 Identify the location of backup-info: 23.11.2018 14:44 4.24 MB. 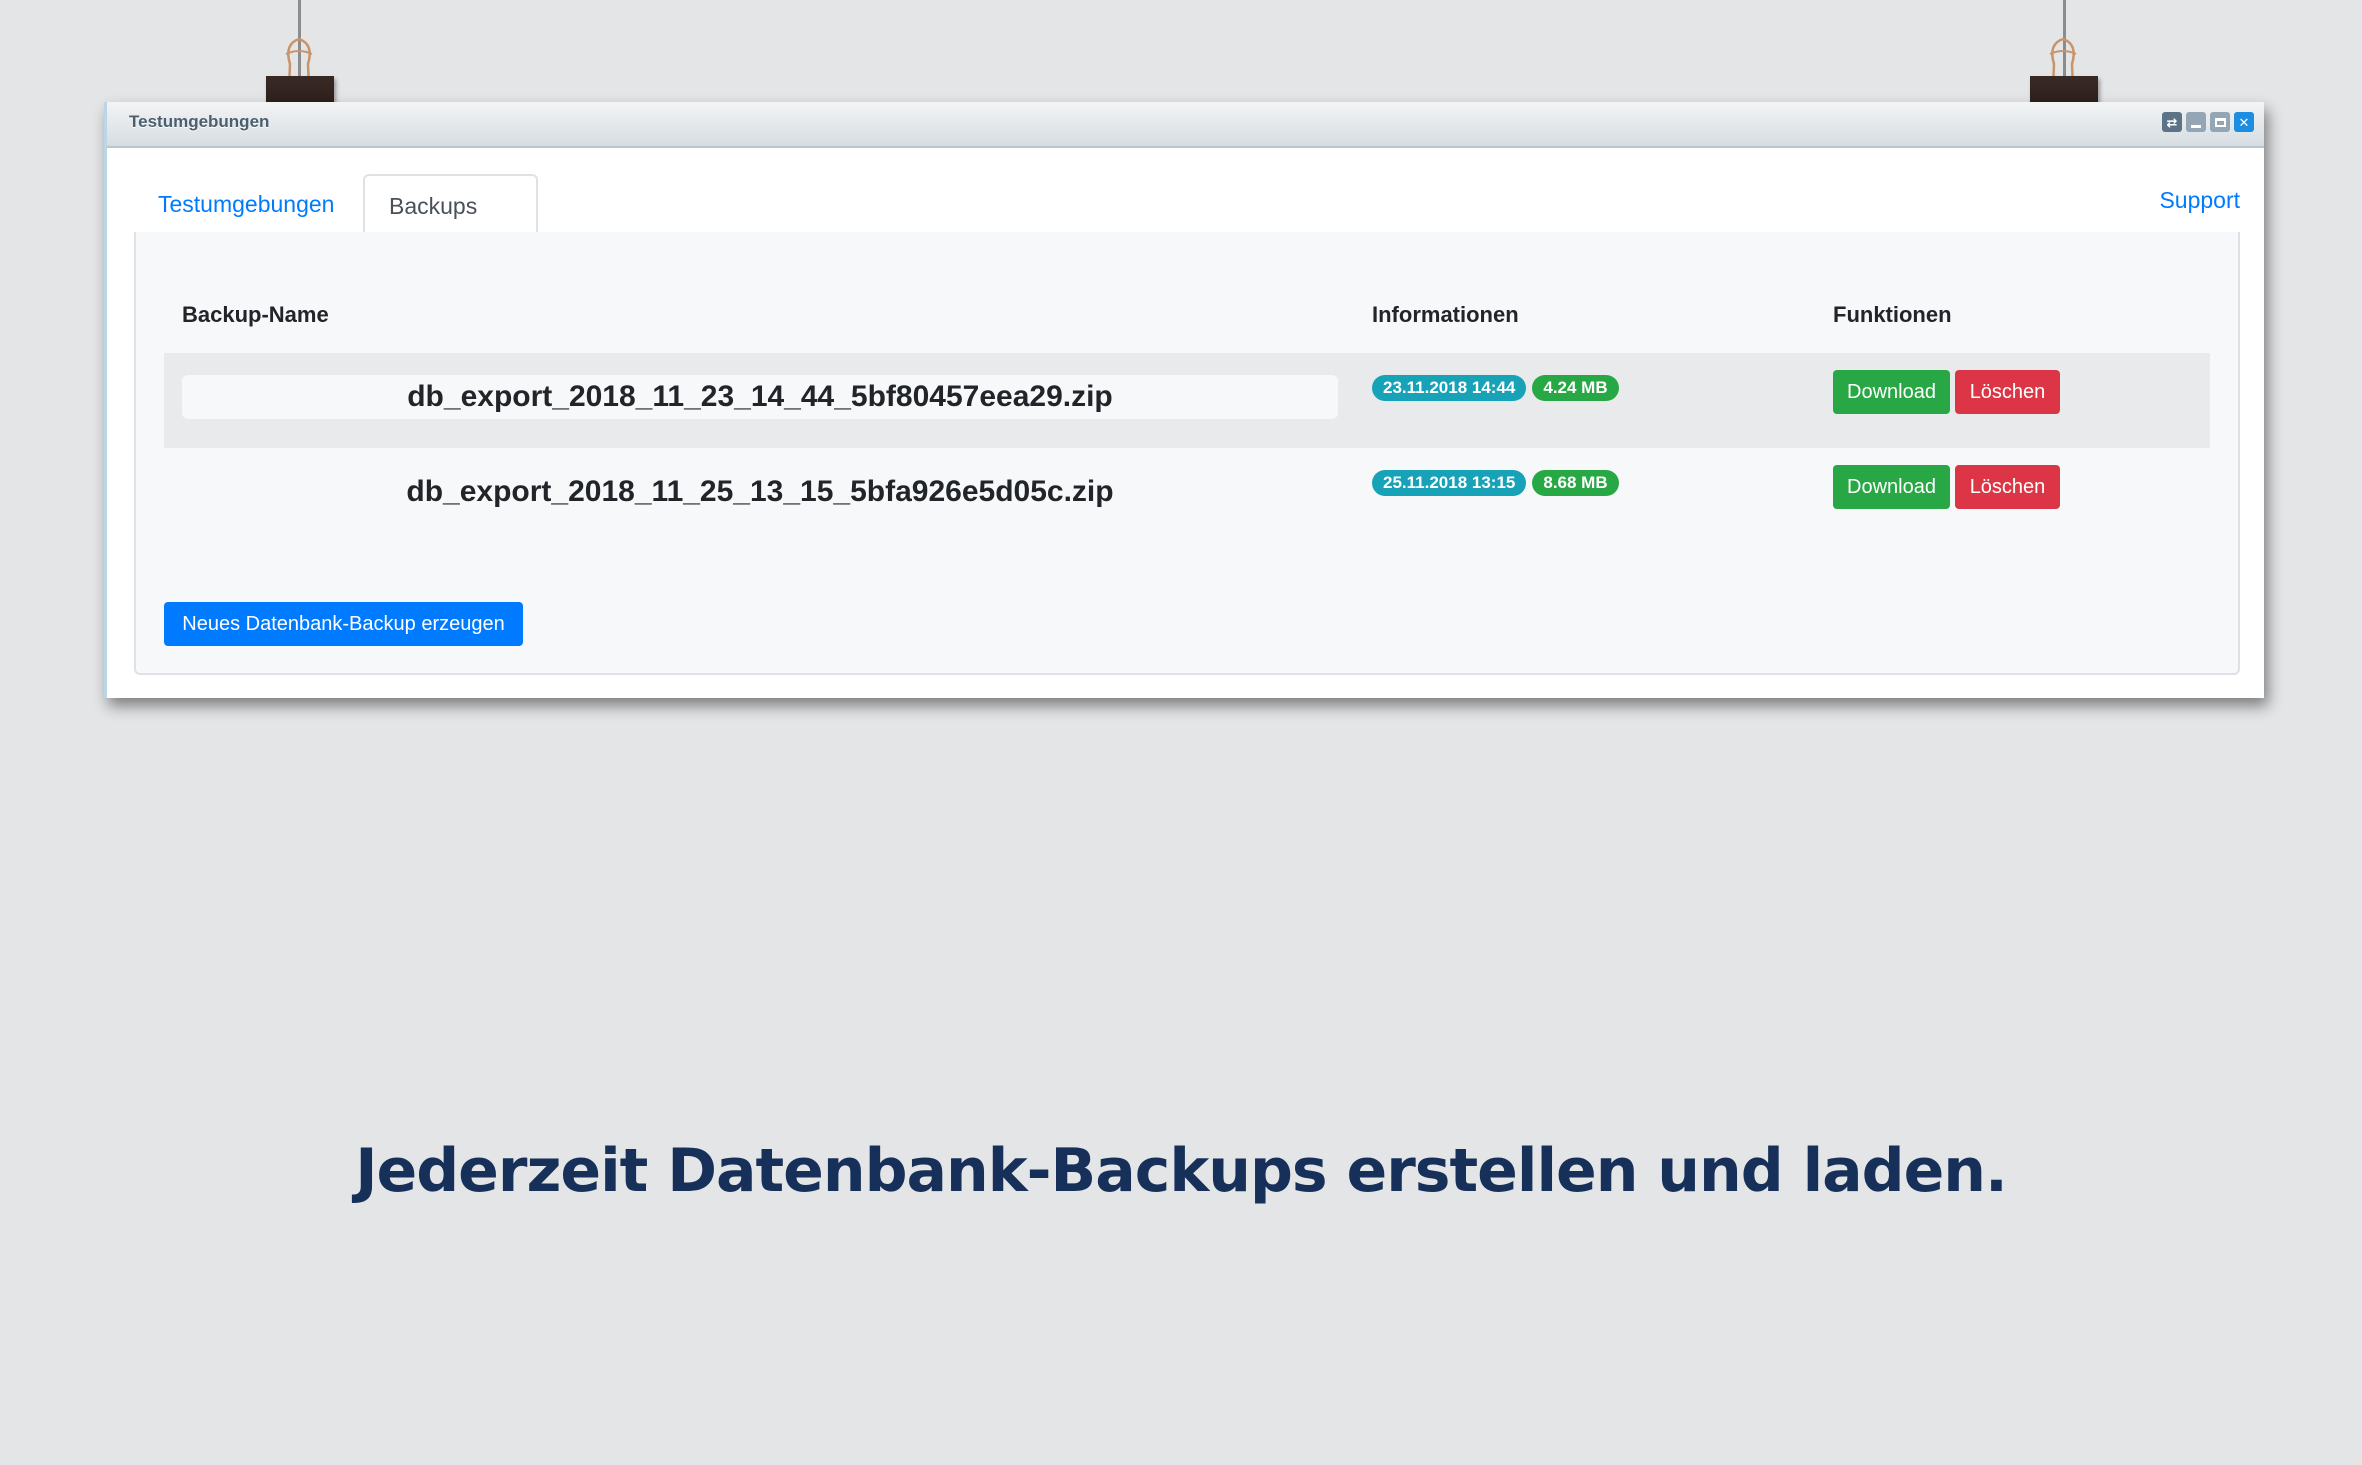
(1495, 388).